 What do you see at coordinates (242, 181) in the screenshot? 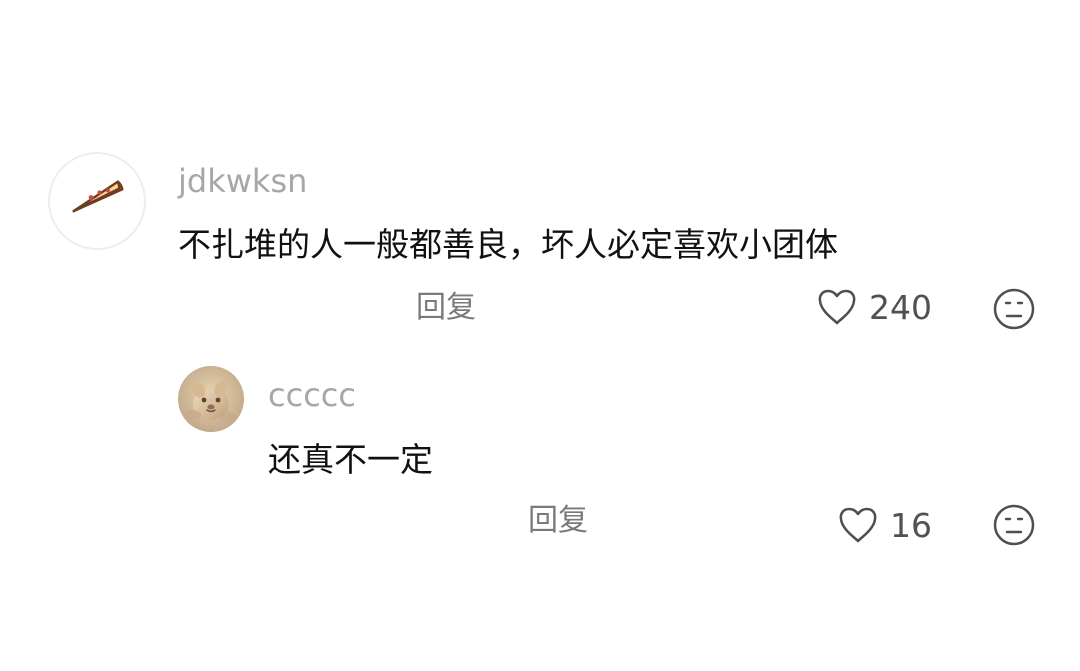
I see `username: jdkwksn` at bounding box center [242, 181].